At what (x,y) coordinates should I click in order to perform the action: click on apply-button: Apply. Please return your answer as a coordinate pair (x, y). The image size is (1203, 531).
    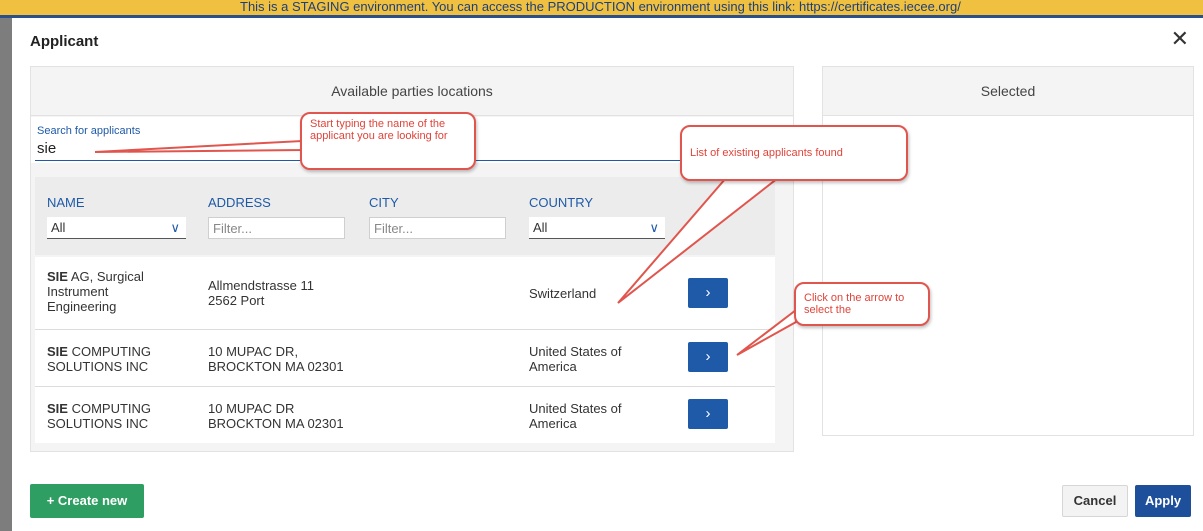
    Looking at the image, I should click on (1163, 501).